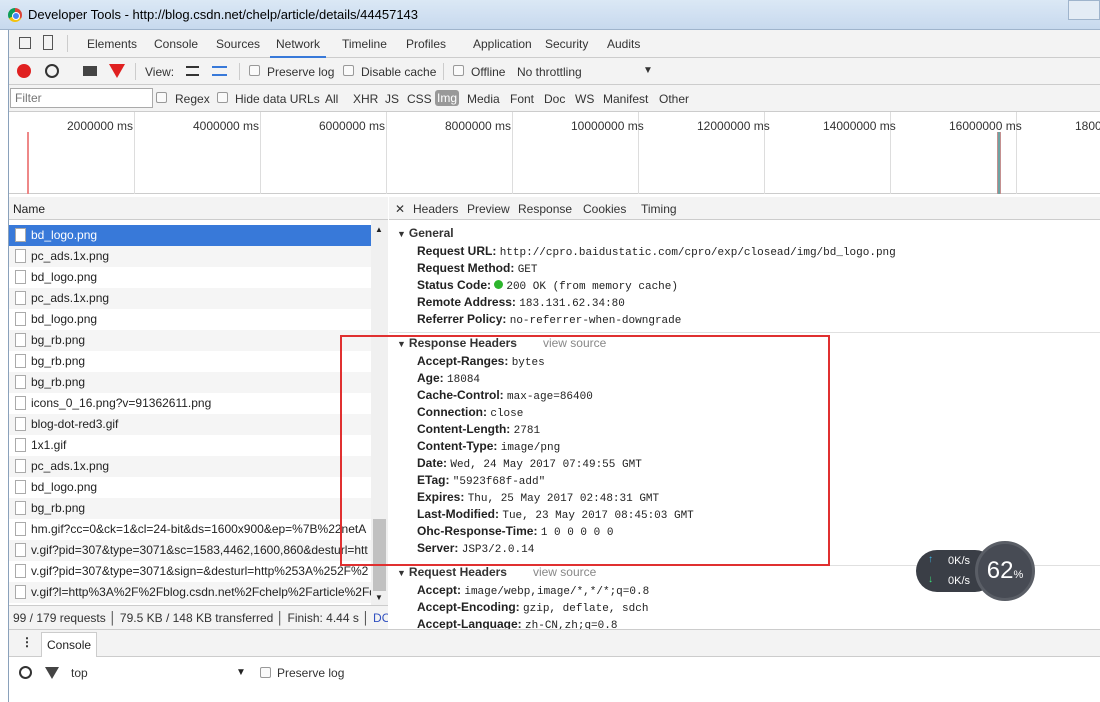  What do you see at coordinates (400, 209) in the screenshot?
I see `close-icon: ✕` at bounding box center [400, 209].